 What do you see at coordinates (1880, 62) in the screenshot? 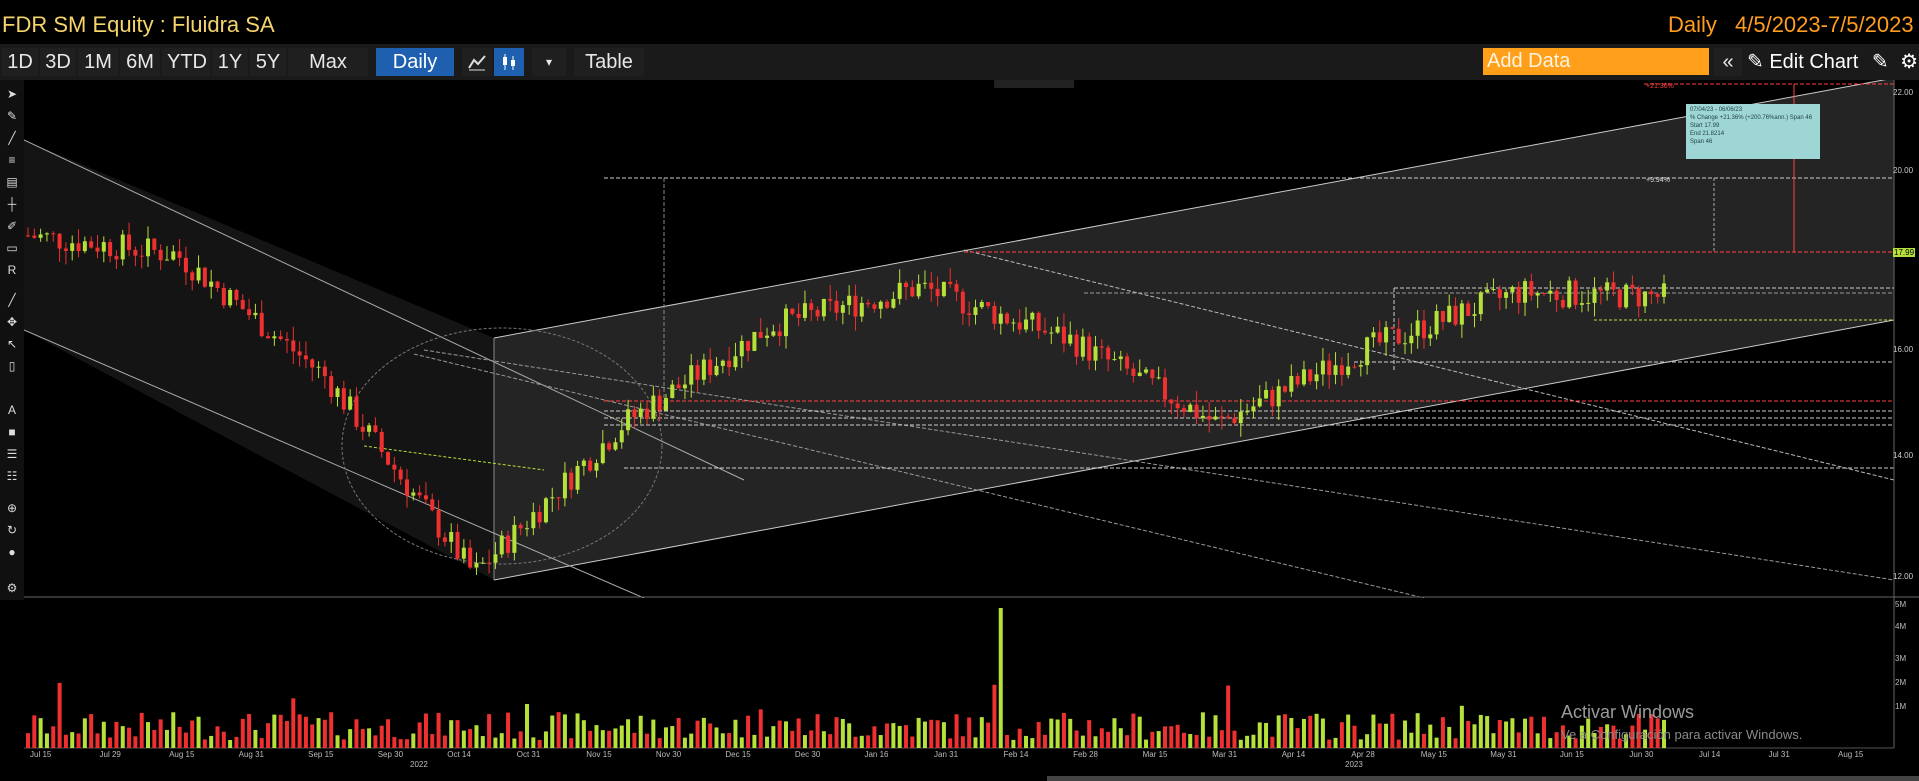
I see `edit-note-icon: ✎` at bounding box center [1880, 62].